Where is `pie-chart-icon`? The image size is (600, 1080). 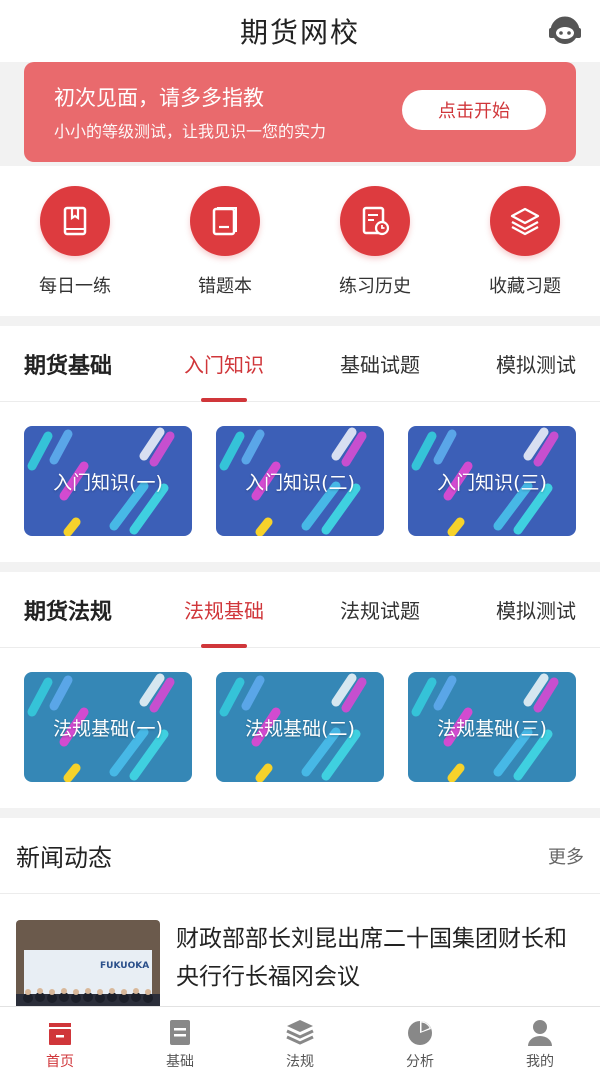
pie-chart-icon is located at coordinates (420, 1033).